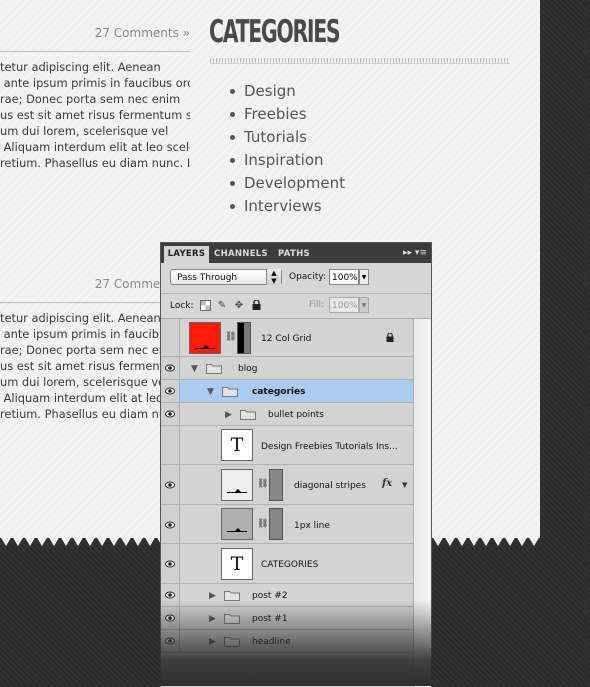 Image resolution: width=590 pixels, height=687 pixels. I want to click on lock-label: Lock:, so click(182, 306).